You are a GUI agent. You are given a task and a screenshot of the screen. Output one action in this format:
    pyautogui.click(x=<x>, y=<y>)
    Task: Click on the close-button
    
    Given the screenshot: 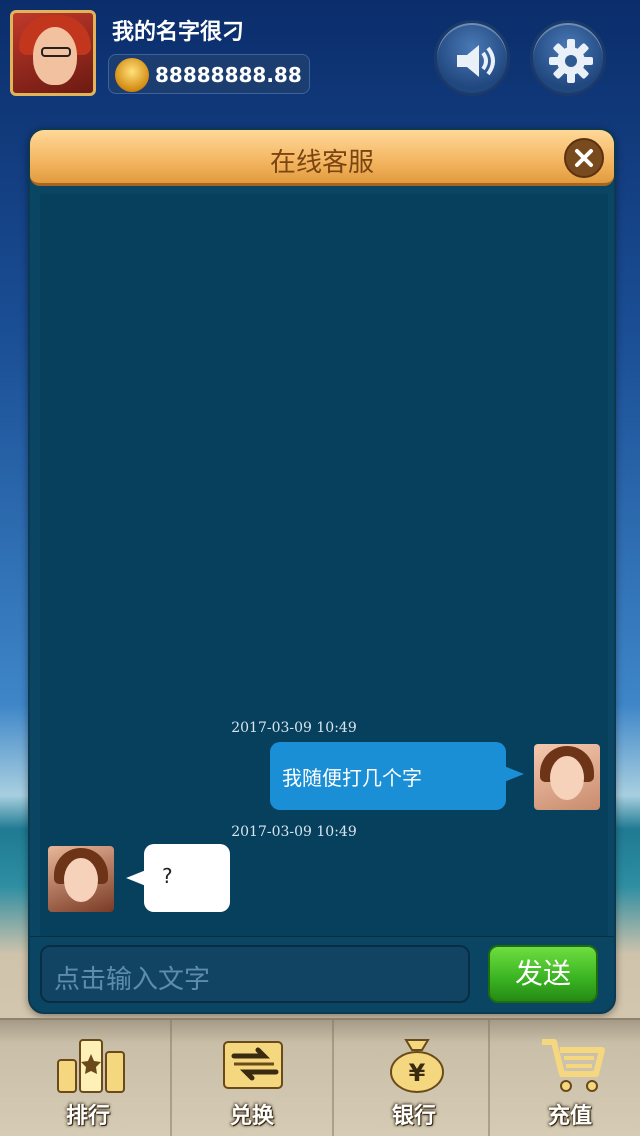 What is the action you would take?
    pyautogui.click(x=584, y=158)
    